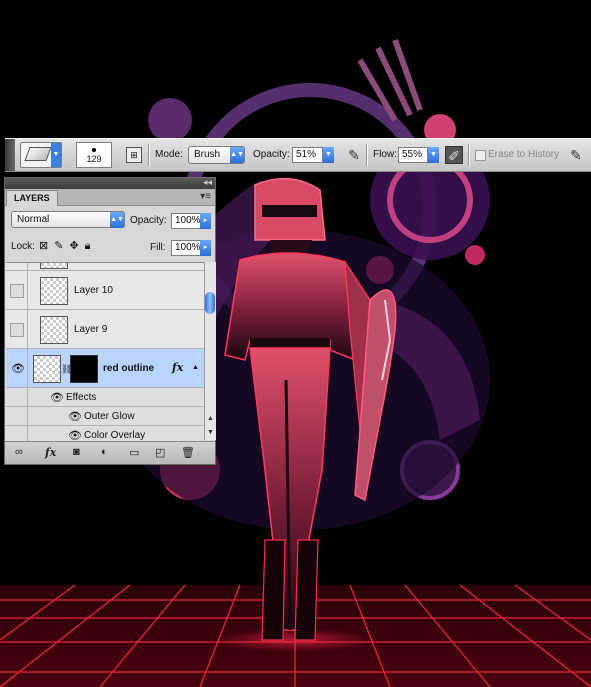 The width and height of the screenshot is (591, 687). I want to click on fx-icon: fx, so click(177, 367).